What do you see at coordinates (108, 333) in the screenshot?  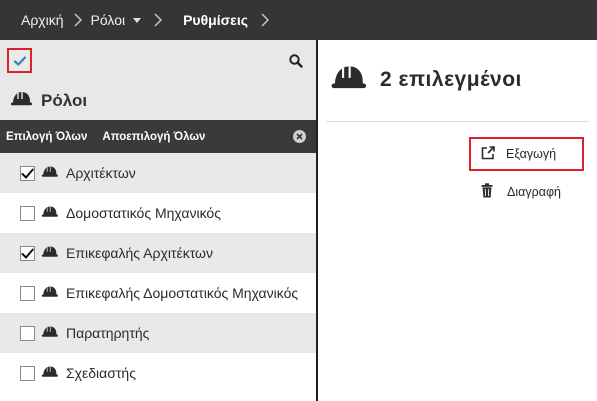 I see `role-label: Παρατηρητής` at bounding box center [108, 333].